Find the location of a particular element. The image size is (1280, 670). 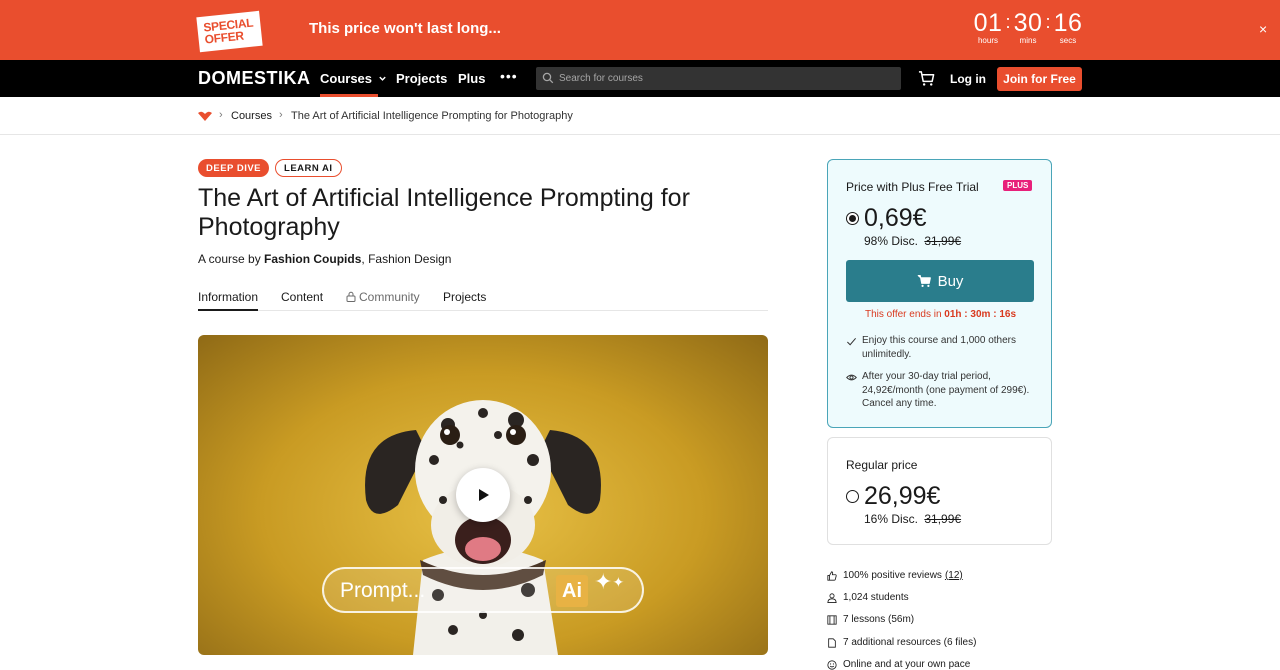

nav-courses: Courses is located at coordinates (353, 78).